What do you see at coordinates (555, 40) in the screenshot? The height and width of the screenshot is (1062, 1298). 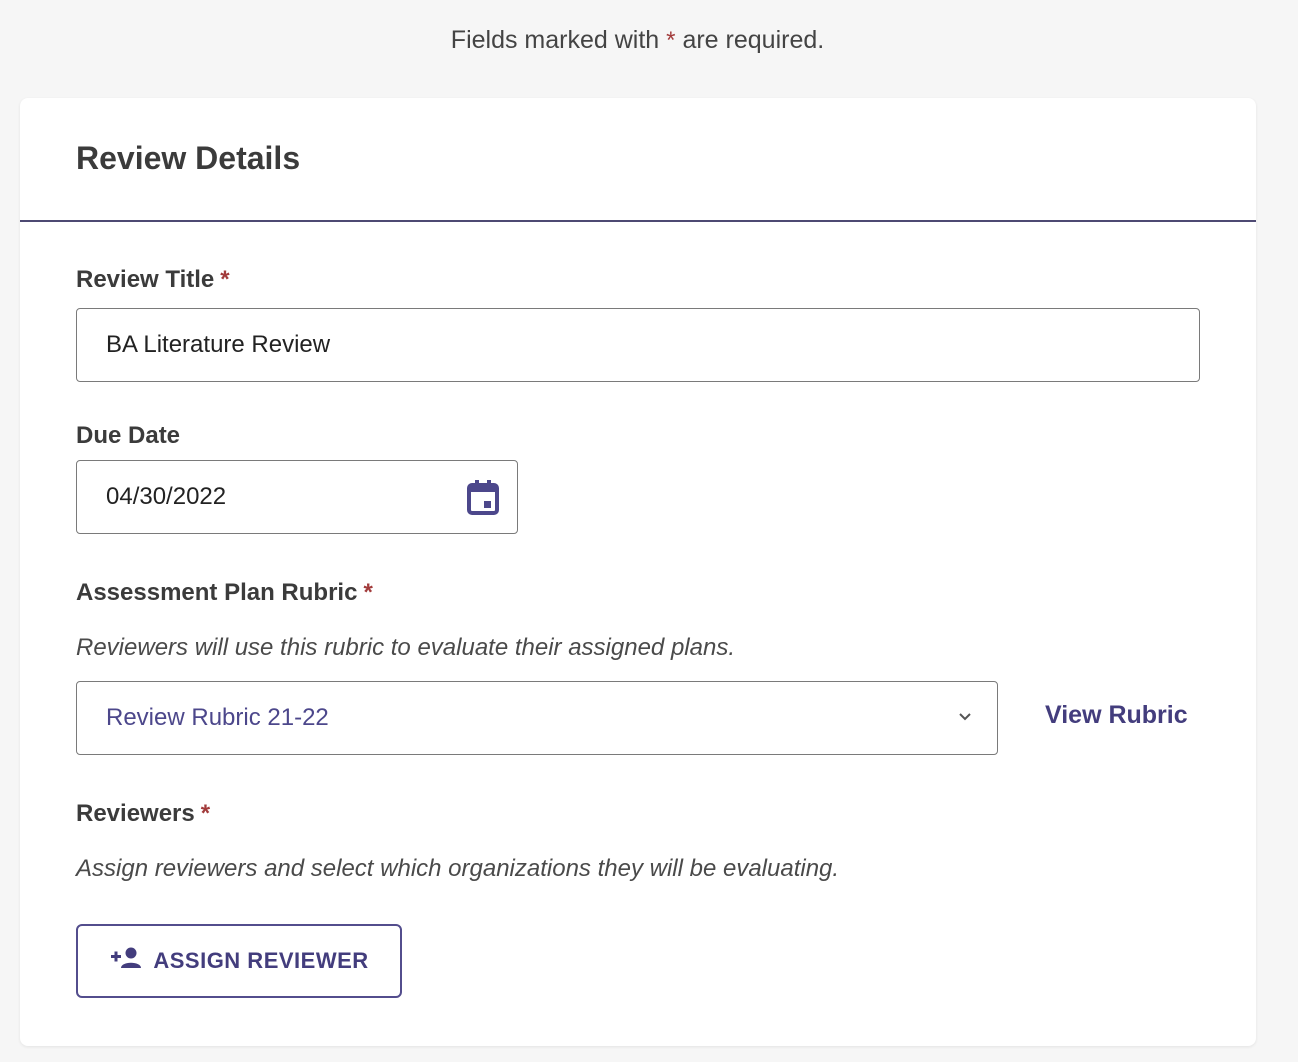 I see `required-note-prefix: Fields marked with` at bounding box center [555, 40].